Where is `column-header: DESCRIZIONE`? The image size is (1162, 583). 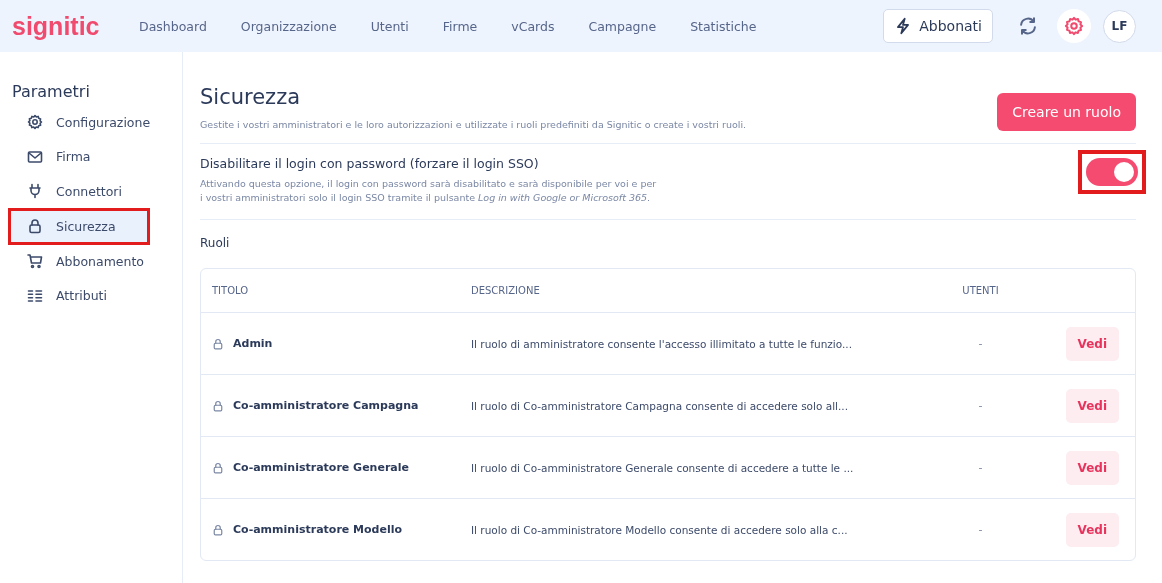 column-header: DESCRIZIONE is located at coordinates (505, 290).